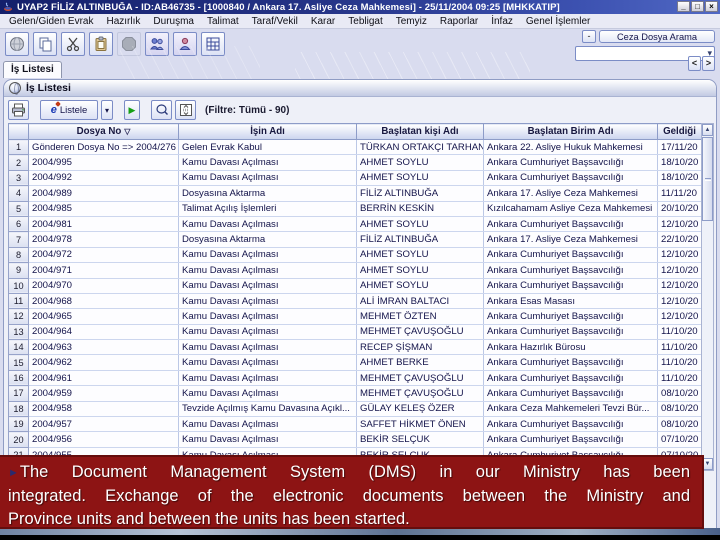 This screenshot has width=720, height=540. I want to click on menu-item-7: Temyiz, so click(411, 21).